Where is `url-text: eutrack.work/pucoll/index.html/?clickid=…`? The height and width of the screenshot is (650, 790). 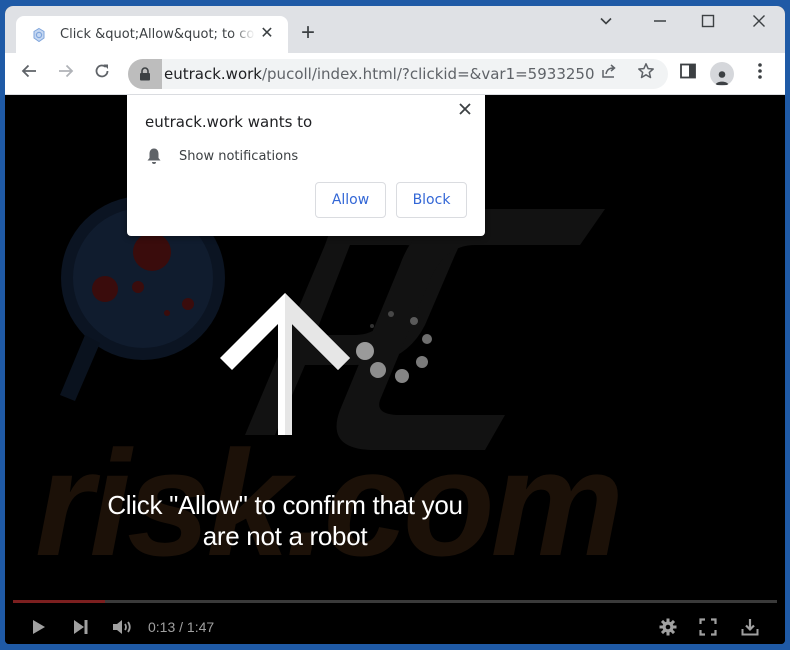 url-text: eutrack.work/pucoll/index.html/?clickid=… is located at coordinates (379, 74).